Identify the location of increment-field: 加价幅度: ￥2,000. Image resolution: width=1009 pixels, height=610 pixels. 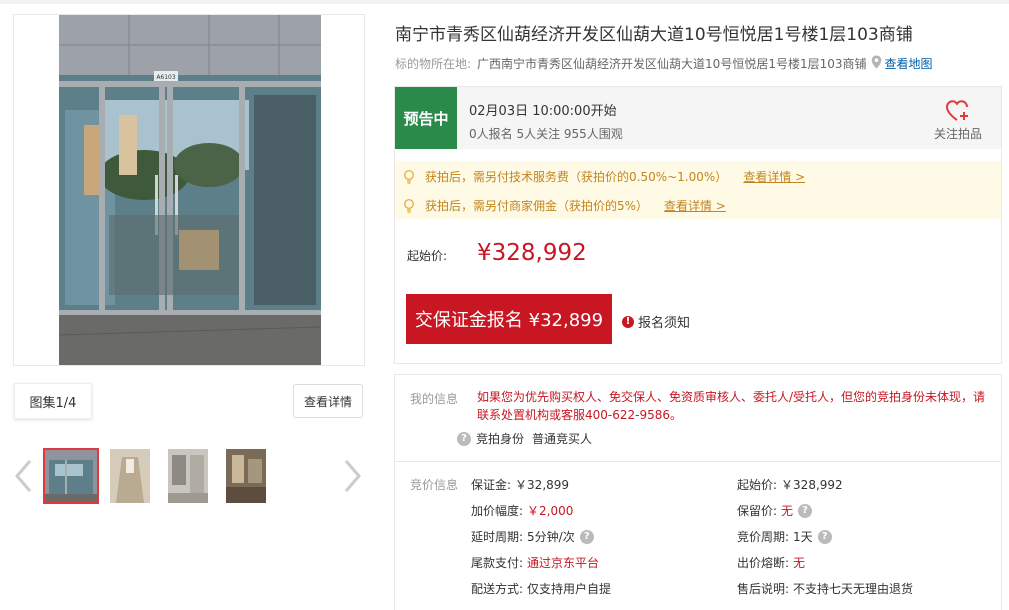
(522, 510).